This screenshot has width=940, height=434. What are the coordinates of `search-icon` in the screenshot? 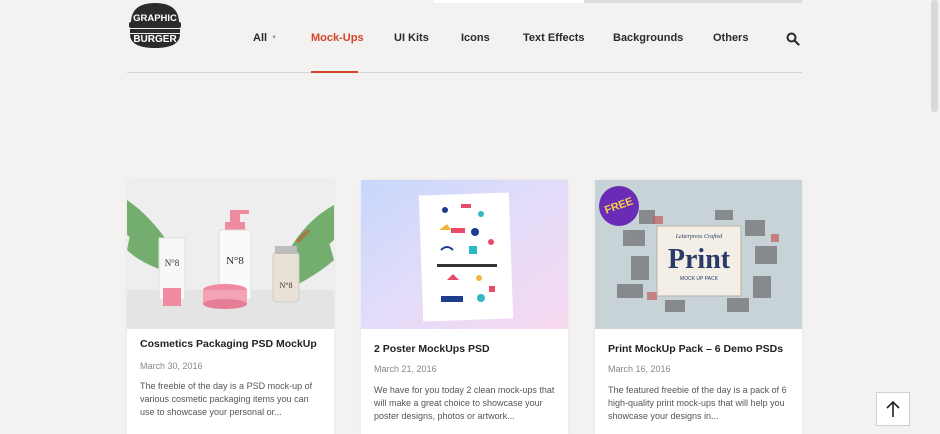 It's located at (793, 39).